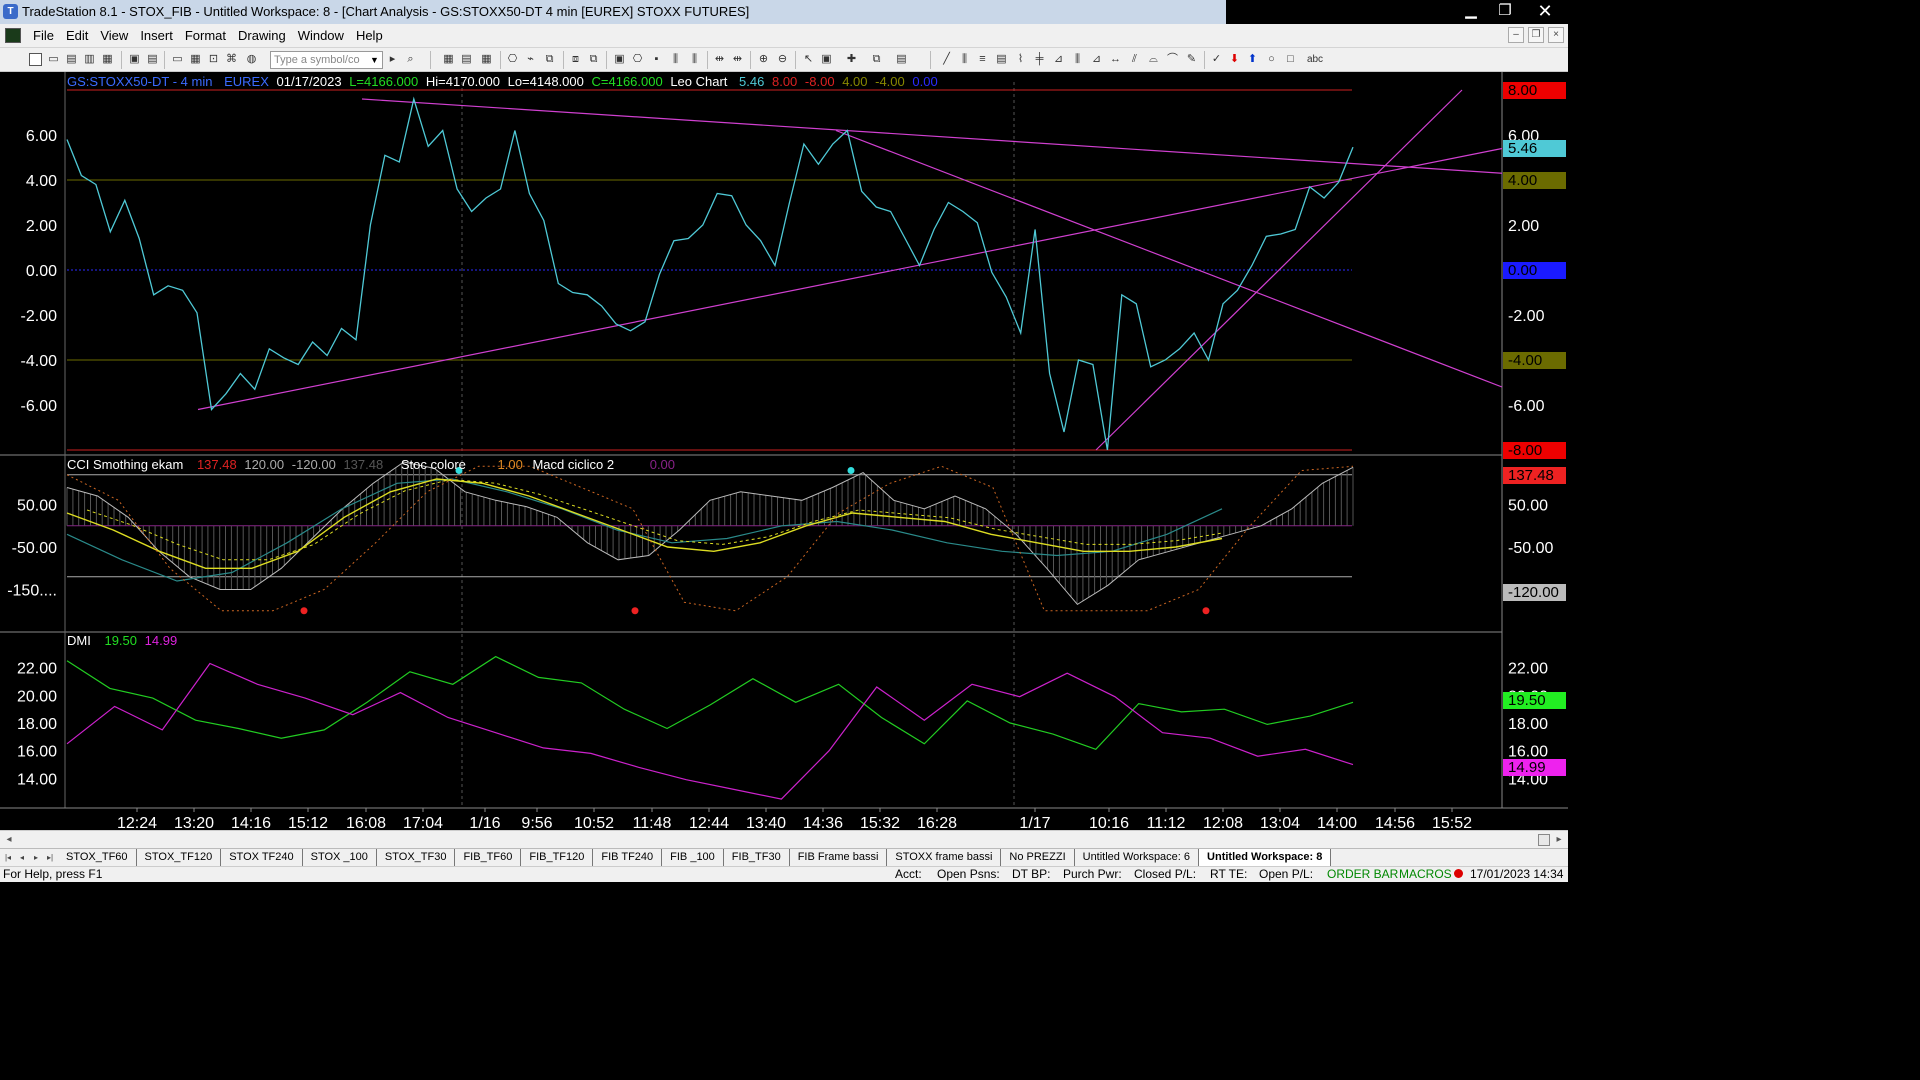  Describe the element at coordinates (1096, 59) in the screenshot. I see `tool-w-icon: ⊿` at that location.